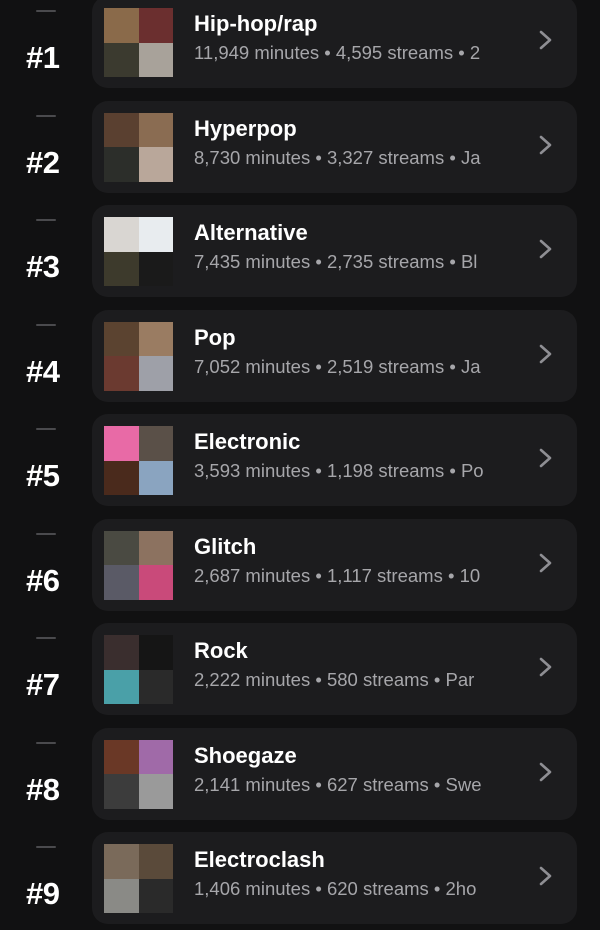 This screenshot has width=600, height=930. I want to click on genre-stats: 2,141 minutes • 627 streams • Swe, so click(338, 784).